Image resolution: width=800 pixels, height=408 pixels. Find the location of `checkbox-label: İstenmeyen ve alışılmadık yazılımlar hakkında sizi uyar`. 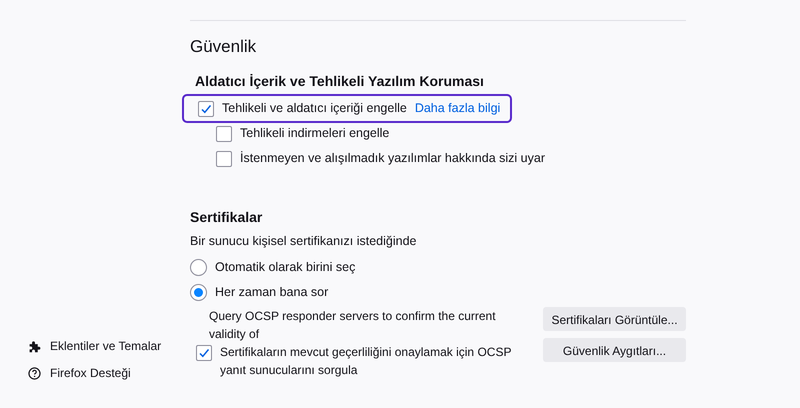

checkbox-label: İstenmeyen ve alışılmadık yazılımlar hakkında sizi uyar is located at coordinates (392, 158).